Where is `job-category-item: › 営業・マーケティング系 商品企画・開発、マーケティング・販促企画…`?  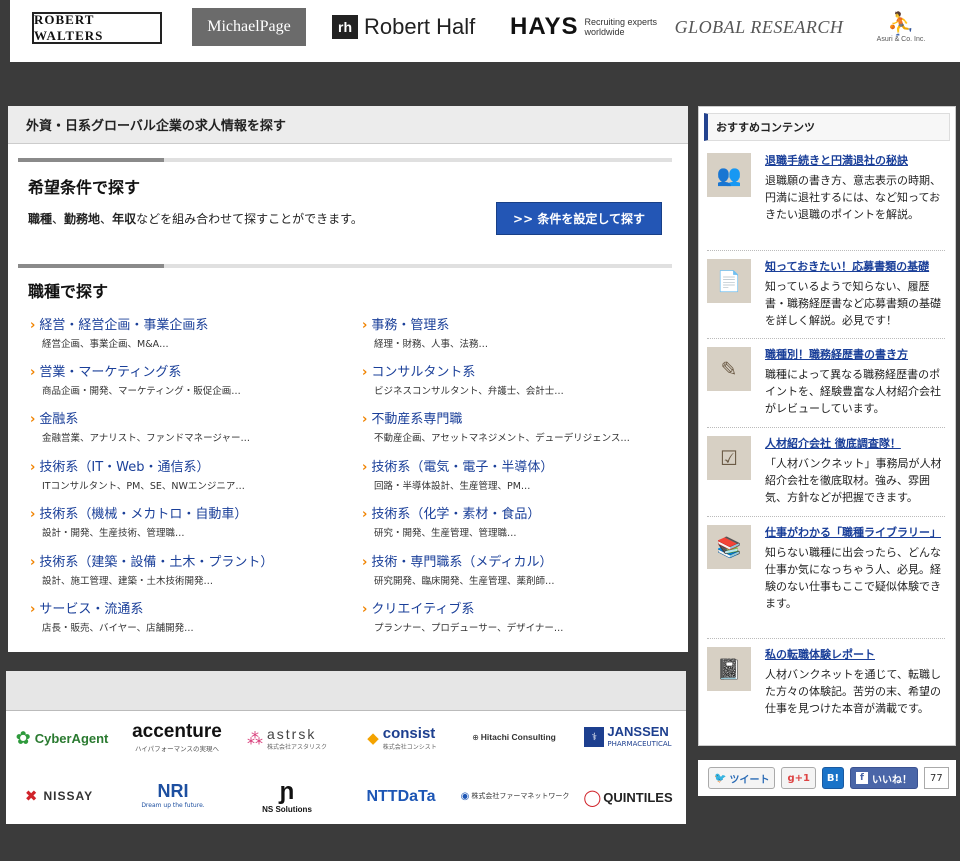 job-category-item: › 営業・マーケティング系 商品企画・開発、マーケティング・販促企画… is located at coordinates (190, 379).